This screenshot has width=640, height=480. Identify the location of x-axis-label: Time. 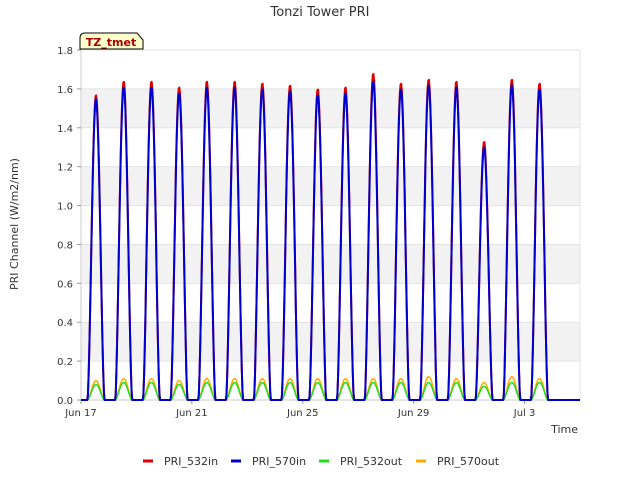
(564, 429).